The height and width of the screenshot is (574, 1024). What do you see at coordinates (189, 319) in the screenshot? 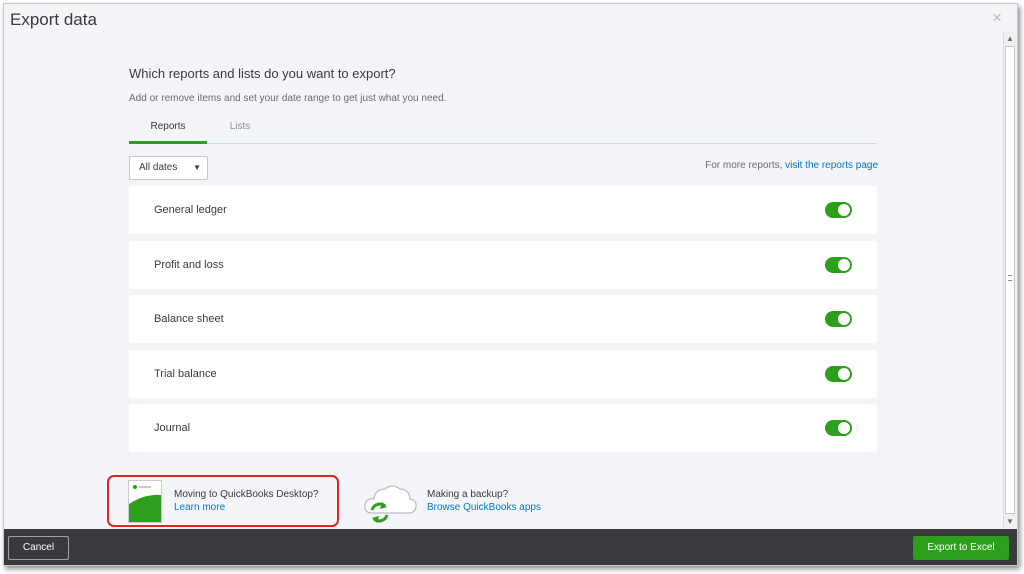
I see `report-label: Balance sheet` at bounding box center [189, 319].